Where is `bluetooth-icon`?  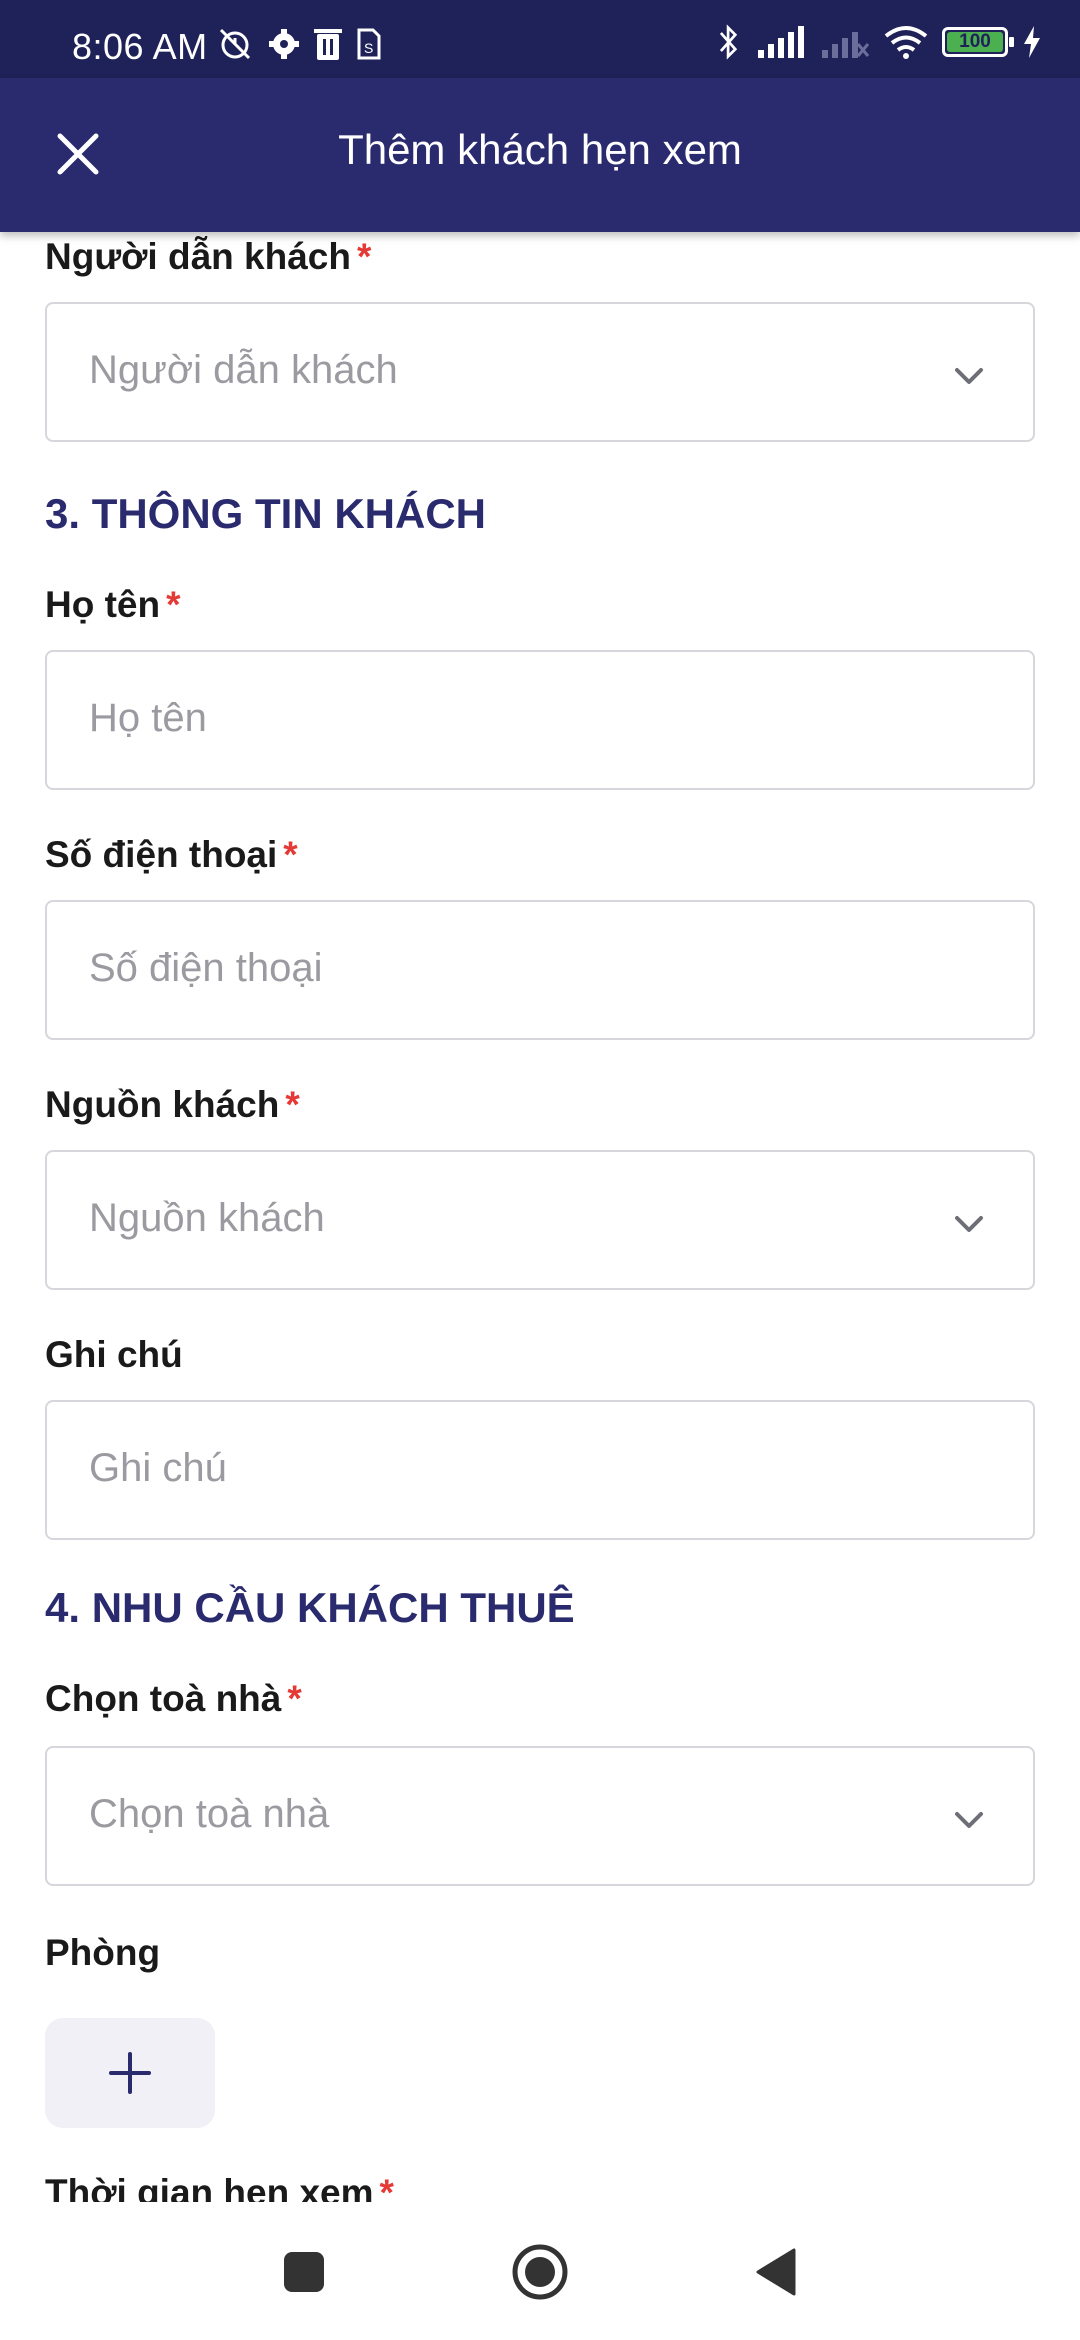 bluetooth-icon is located at coordinates (728, 42).